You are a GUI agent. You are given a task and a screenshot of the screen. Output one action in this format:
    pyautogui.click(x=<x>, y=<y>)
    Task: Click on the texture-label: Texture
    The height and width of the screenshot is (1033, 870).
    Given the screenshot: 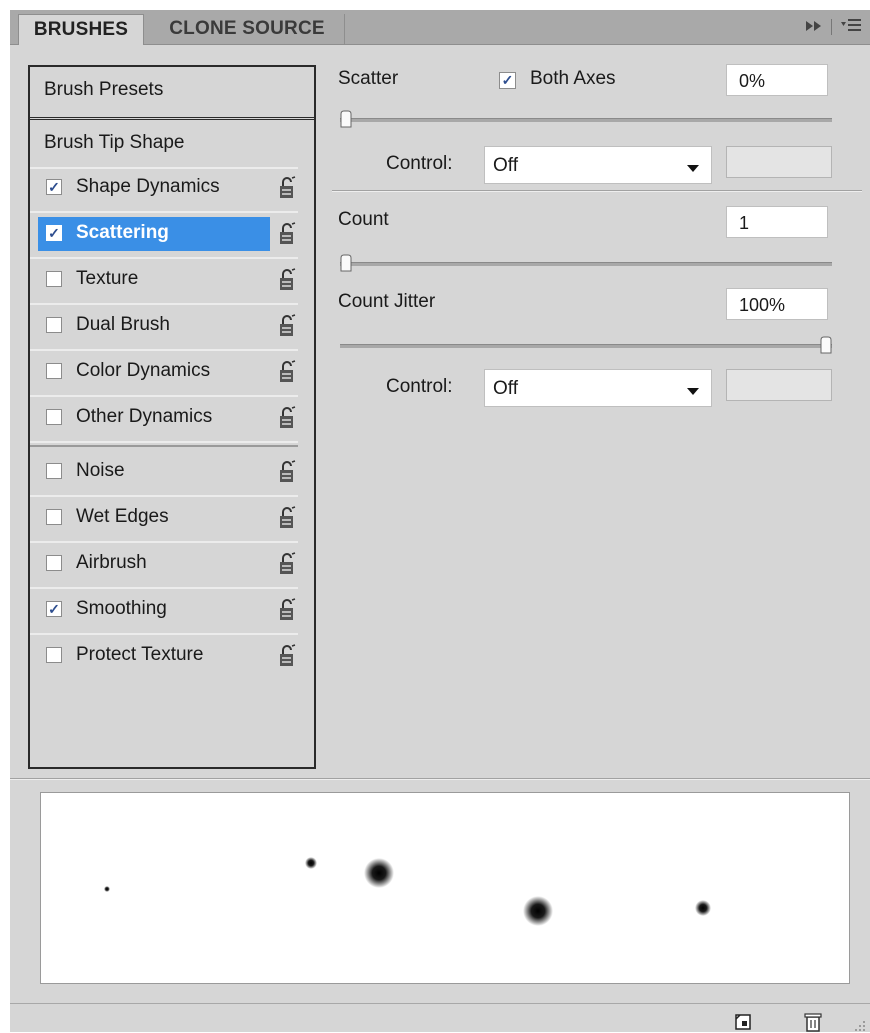 What is the action you would take?
    pyautogui.click(x=107, y=278)
    